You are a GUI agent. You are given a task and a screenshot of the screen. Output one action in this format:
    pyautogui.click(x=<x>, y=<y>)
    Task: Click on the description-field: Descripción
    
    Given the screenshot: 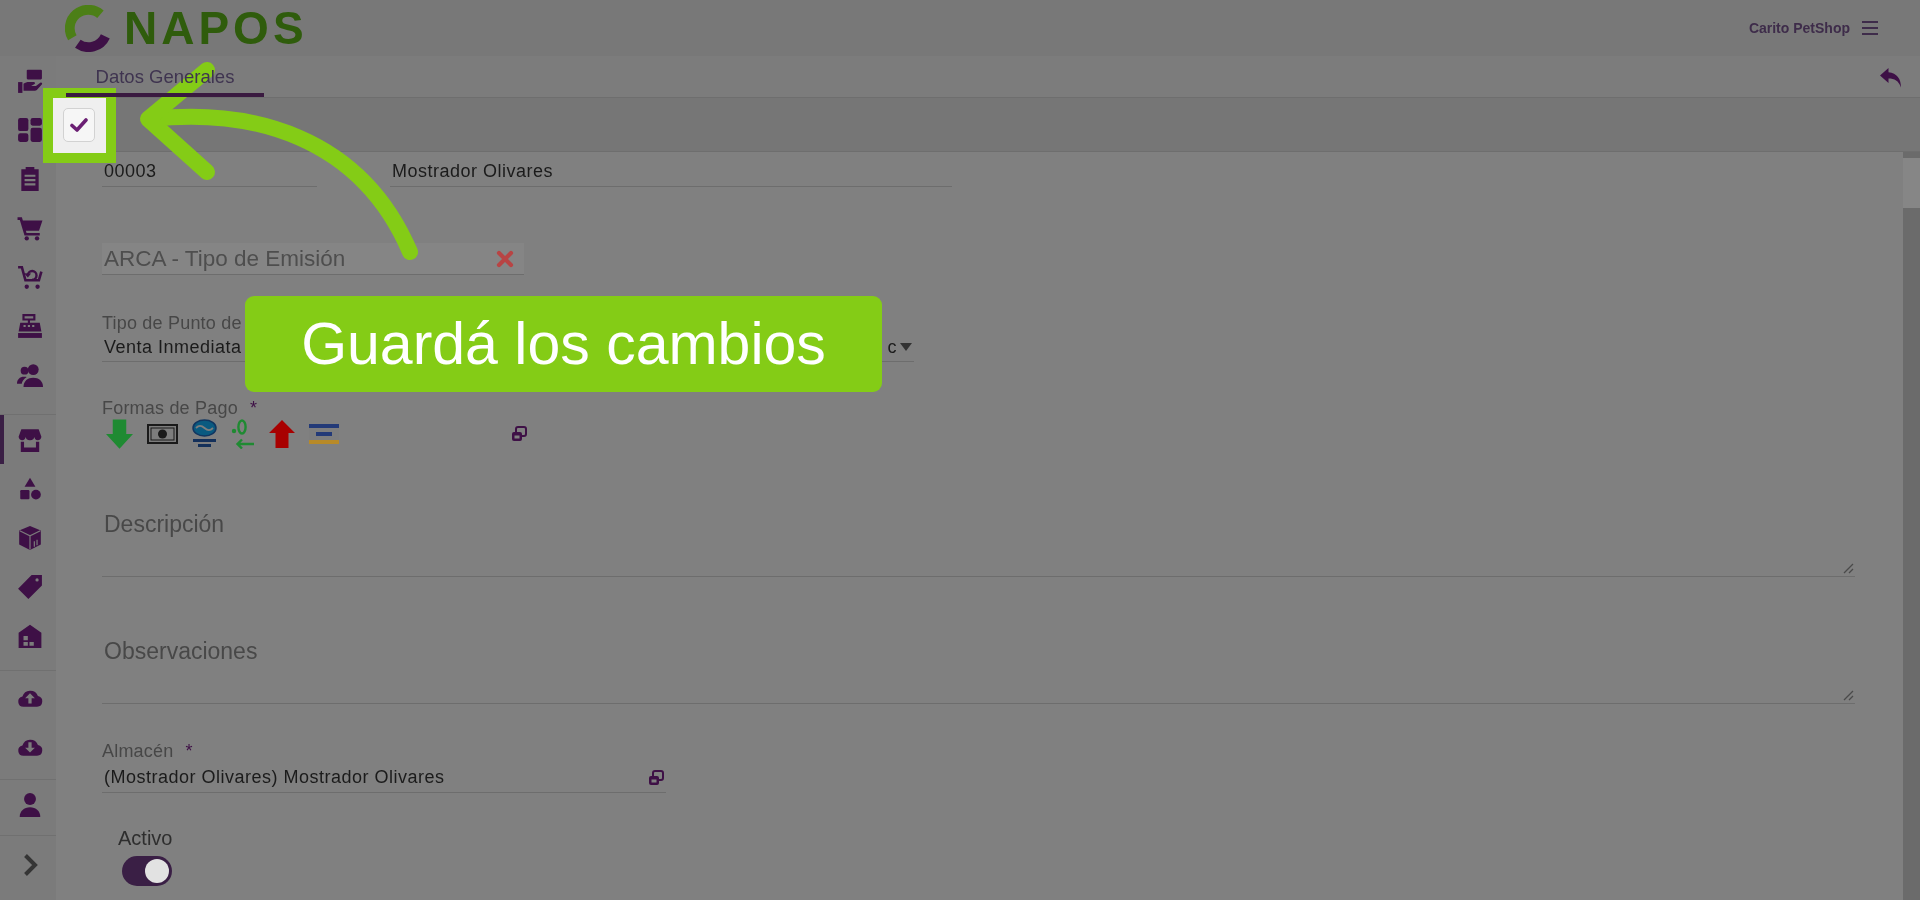 What is the action you would take?
    pyautogui.click(x=978, y=541)
    